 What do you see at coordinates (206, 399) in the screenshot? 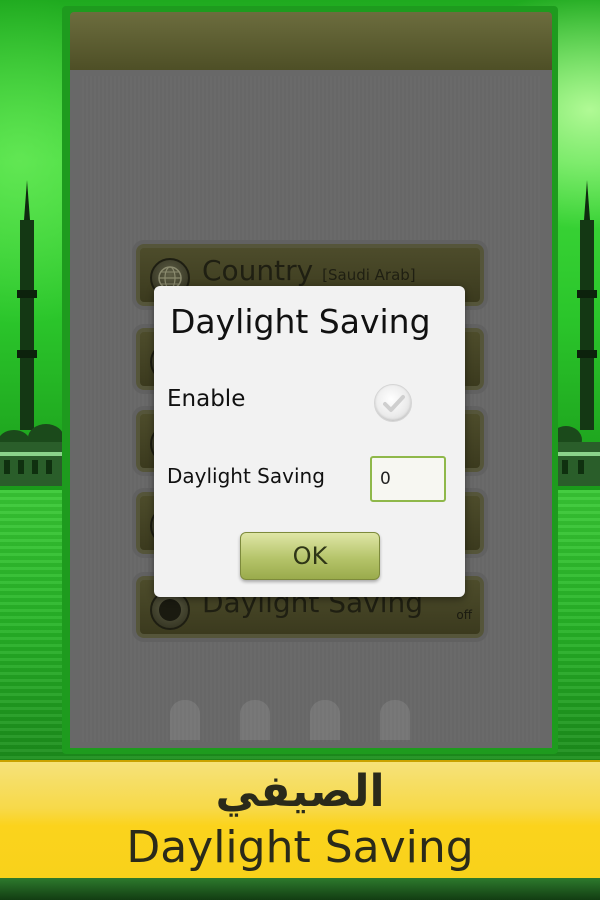
I see `enable-label: Enable` at bounding box center [206, 399].